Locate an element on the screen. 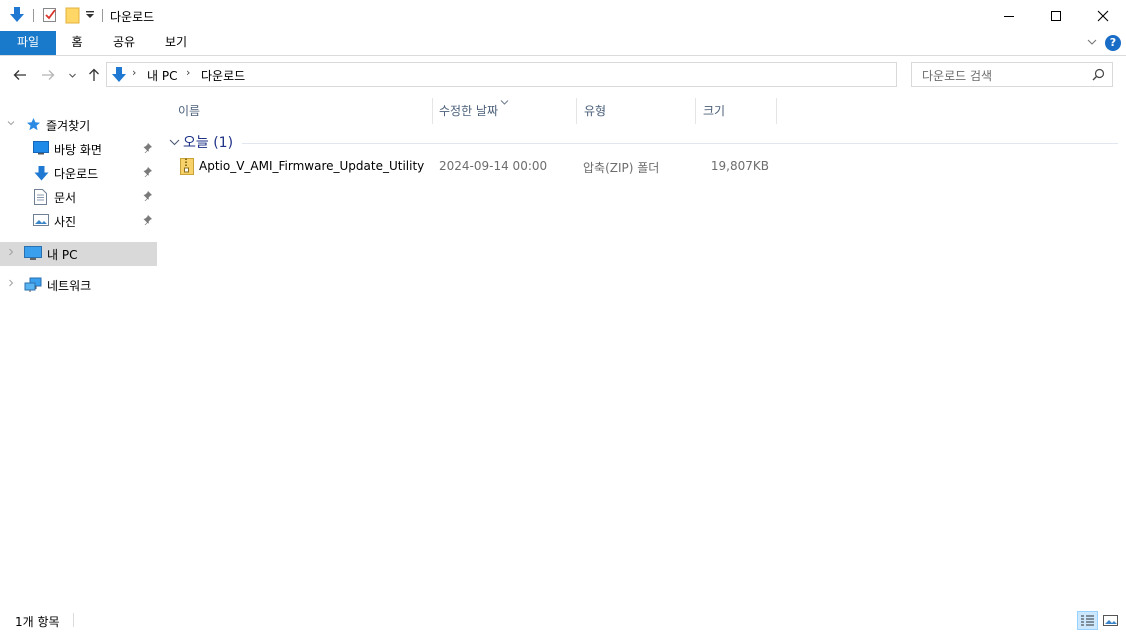 The image size is (1126, 634). column-header-name: 이름 is located at coordinates (189, 110).